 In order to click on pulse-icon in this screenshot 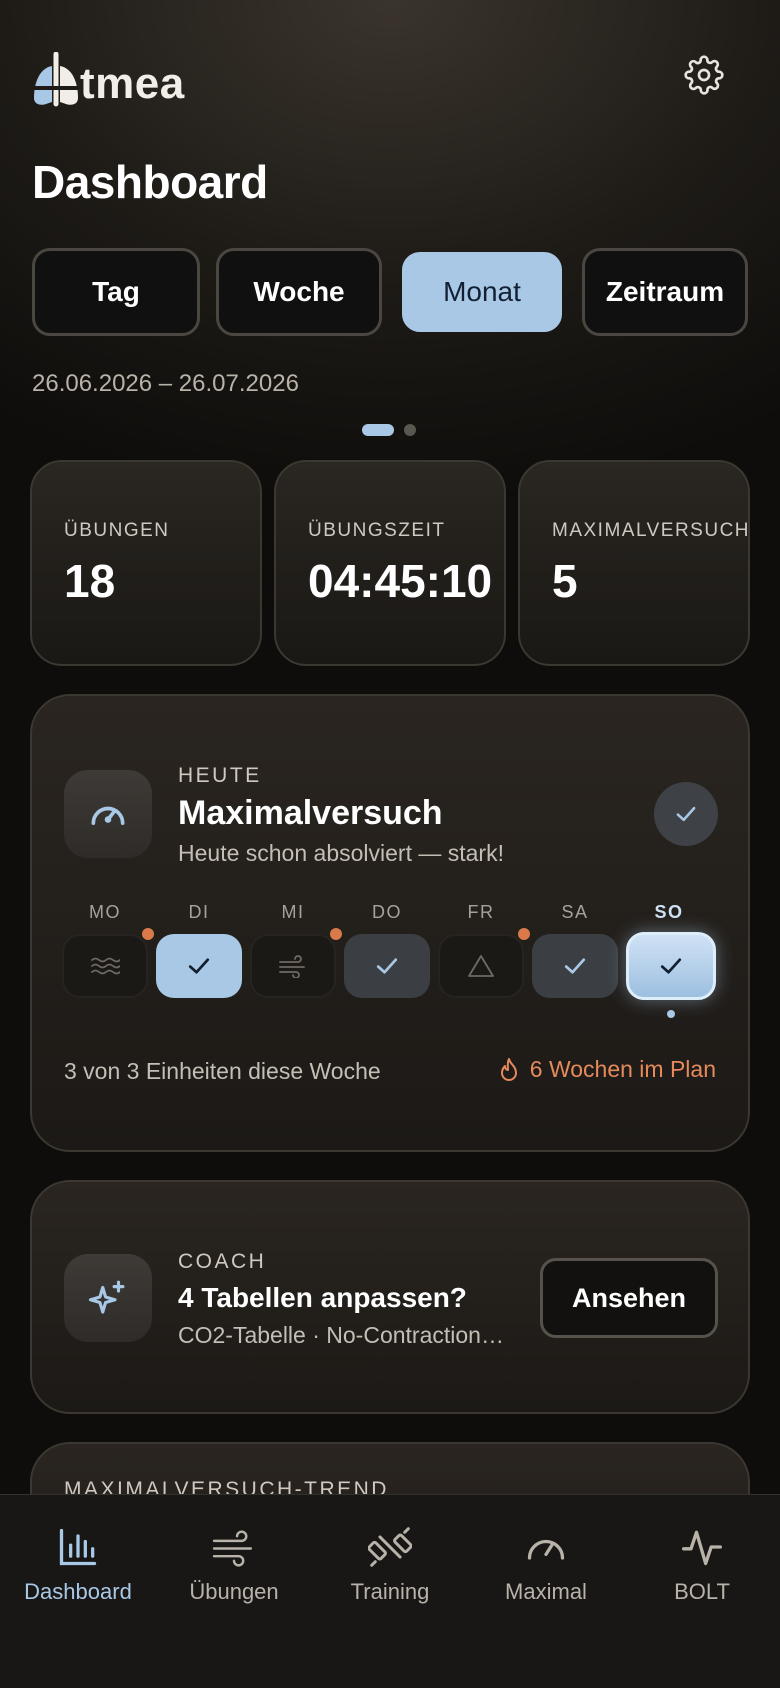, I will do `click(702, 1548)`.